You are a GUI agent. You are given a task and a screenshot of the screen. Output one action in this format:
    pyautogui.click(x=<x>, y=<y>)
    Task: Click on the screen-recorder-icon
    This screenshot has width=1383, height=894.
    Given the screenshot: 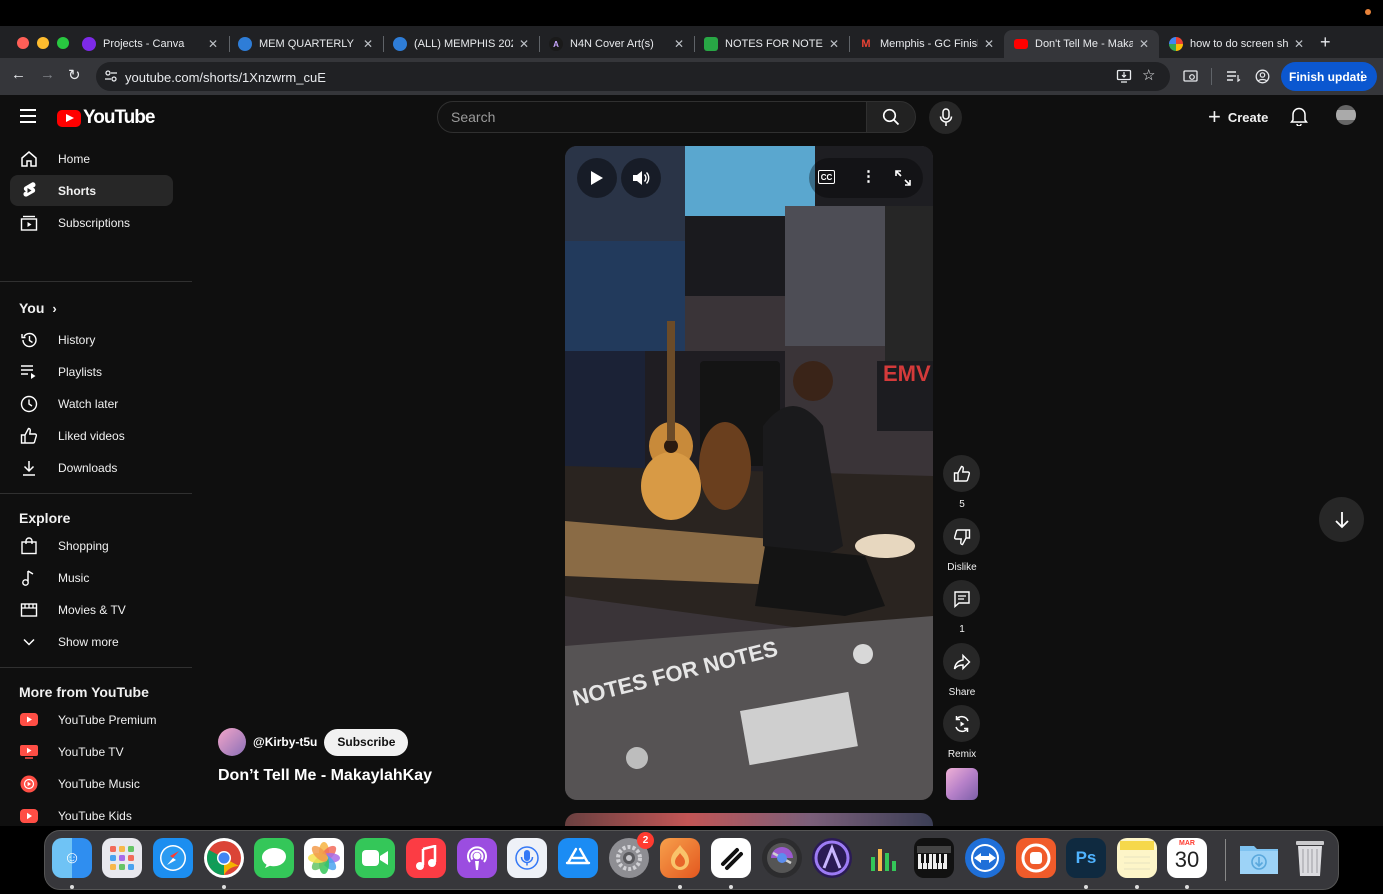 What is the action you would take?
    pyautogui.click(x=1036, y=858)
    